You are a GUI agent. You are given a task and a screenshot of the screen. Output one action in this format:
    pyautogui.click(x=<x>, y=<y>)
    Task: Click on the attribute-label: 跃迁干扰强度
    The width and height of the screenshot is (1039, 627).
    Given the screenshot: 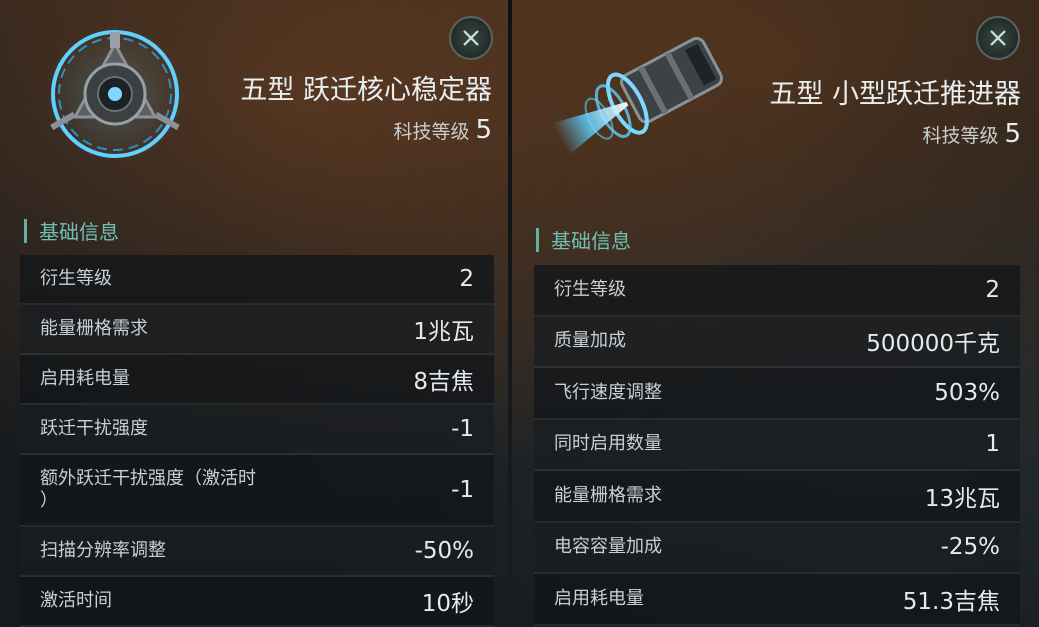 What is the action you would take?
    pyautogui.click(x=94, y=428)
    